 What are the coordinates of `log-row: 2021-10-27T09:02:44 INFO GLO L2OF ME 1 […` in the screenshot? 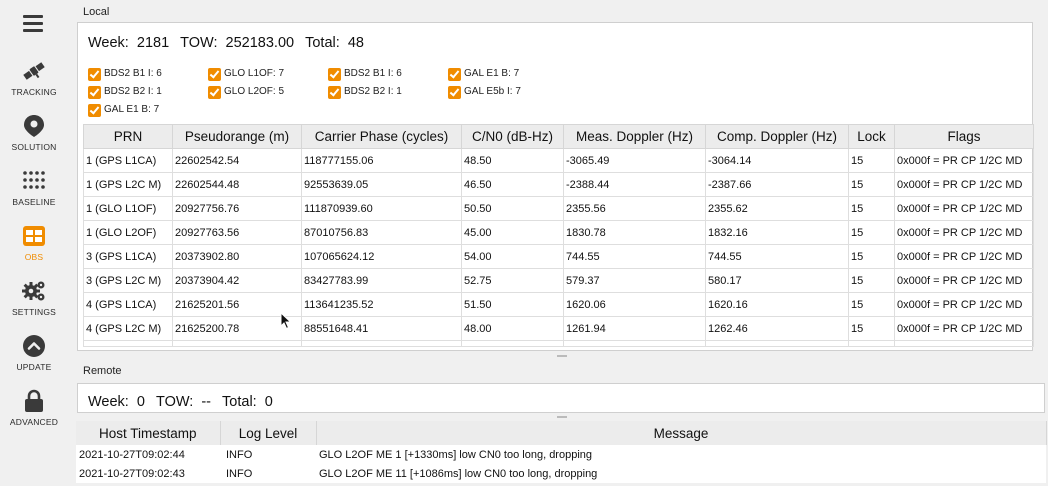 It's located at (561, 454).